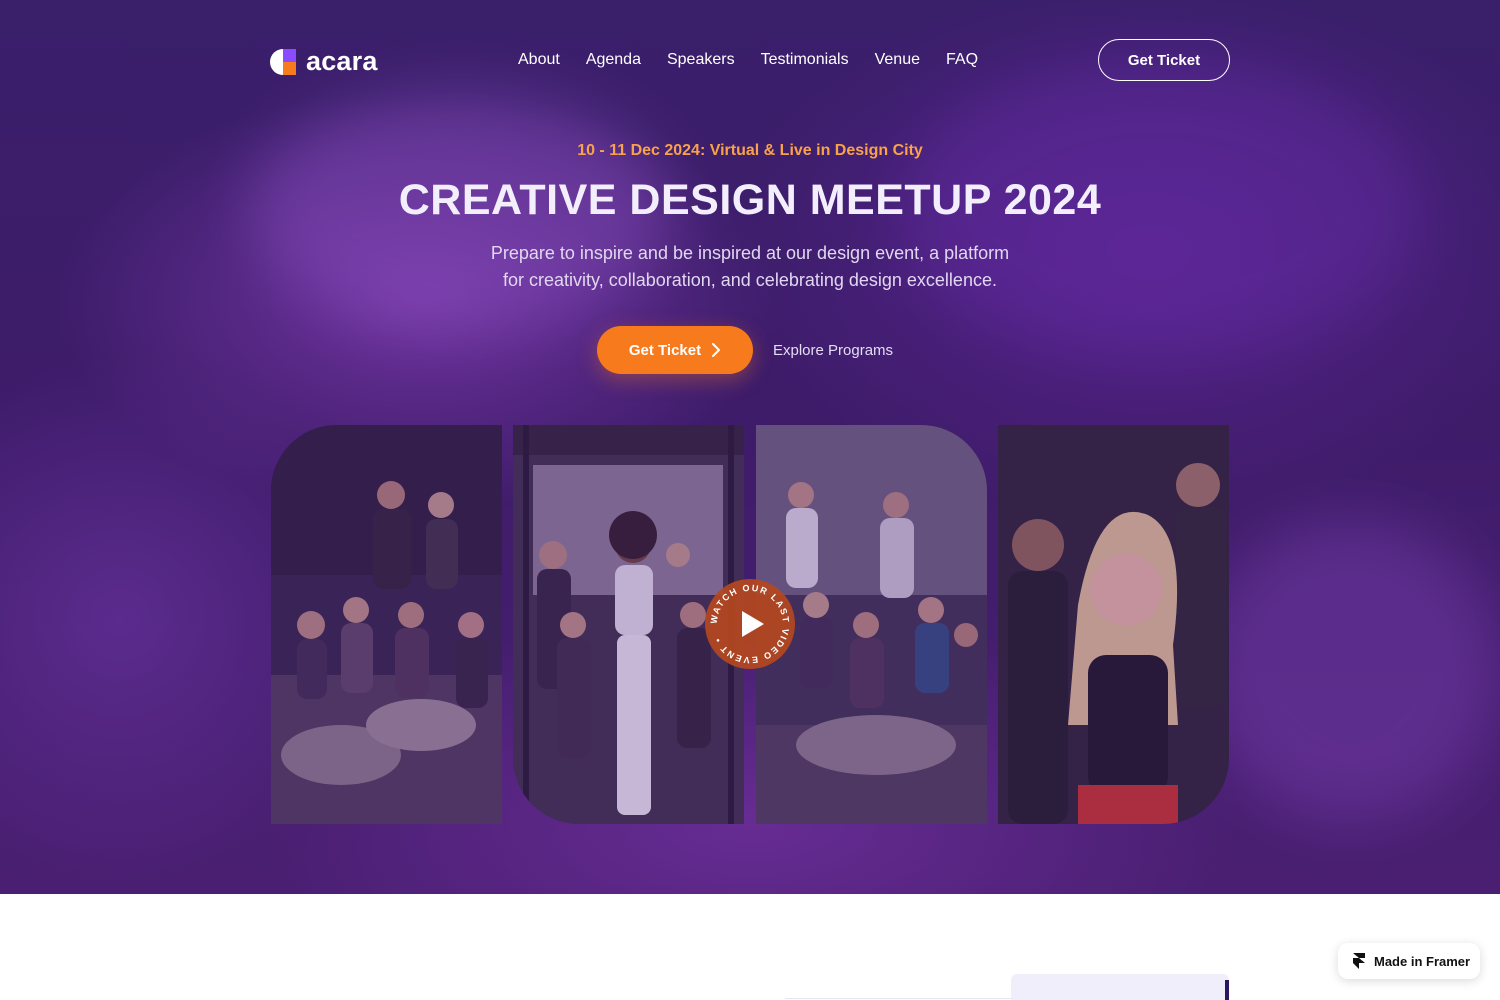  Describe the element at coordinates (1164, 60) in the screenshot. I see `nav-get-ticket-button: Get Ticket` at that location.